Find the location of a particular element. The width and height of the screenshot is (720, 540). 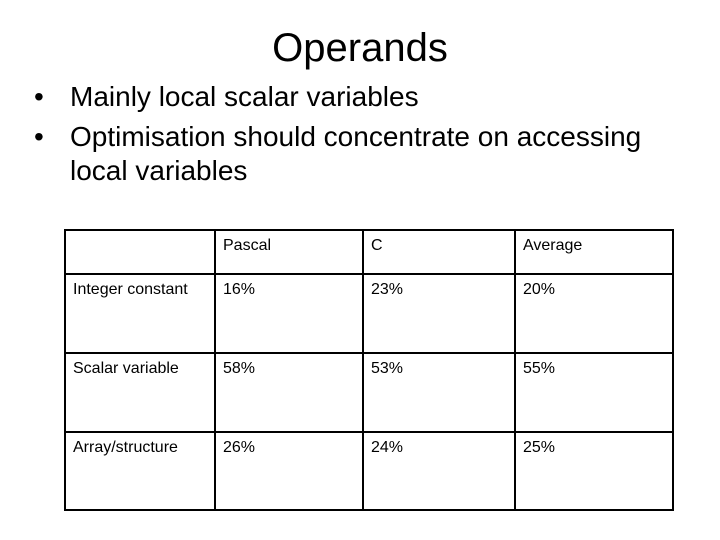

table-row: Array/structure 26% 24% 25% is located at coordinates (369, 471).